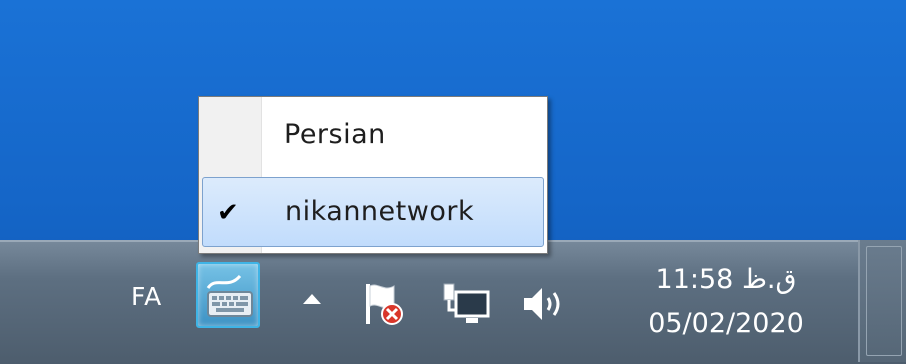  I want to click on menu-item-label: nikannetwork, so click(380, 211).